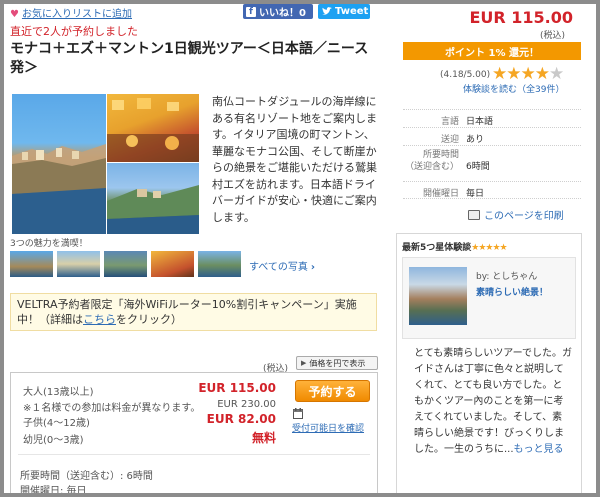 The height and width of the screenshot is (497, 600). Describe the element at coordinates (153, 198) in the screenshot. I see `photo-eze-village` at that location.